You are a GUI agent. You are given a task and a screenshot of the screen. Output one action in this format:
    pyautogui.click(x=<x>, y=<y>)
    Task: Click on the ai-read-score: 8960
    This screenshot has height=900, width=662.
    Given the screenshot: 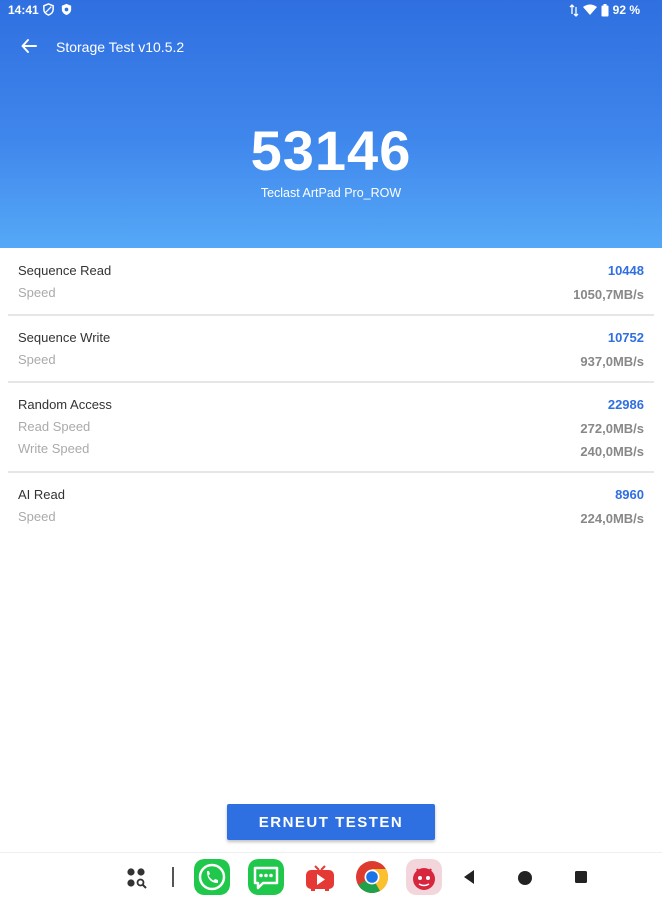 What is the action you would take?
    pyautogui.click(x=629, y=494)
    